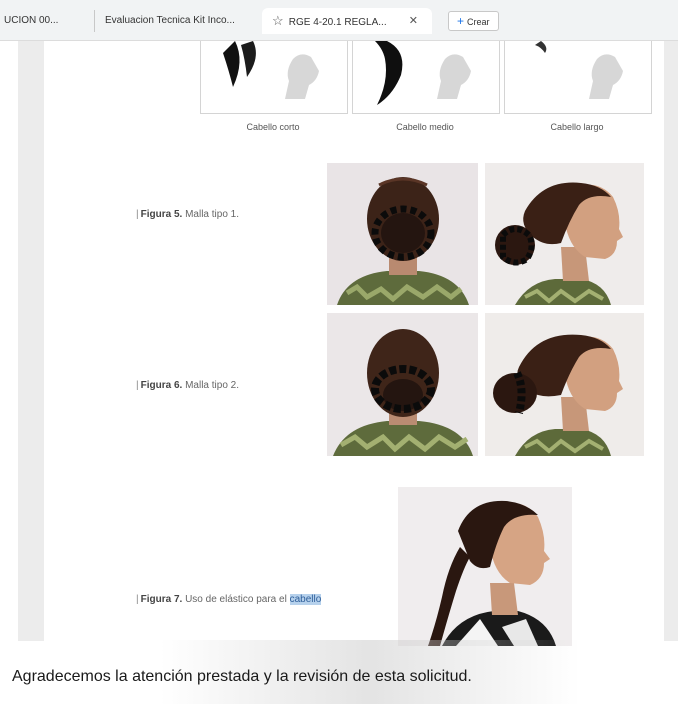  What do you see at coordinates (212, 385) in the screenshot?
I see `figure-6-text: Malla tipo 2.` at bounding box center [212, 385].